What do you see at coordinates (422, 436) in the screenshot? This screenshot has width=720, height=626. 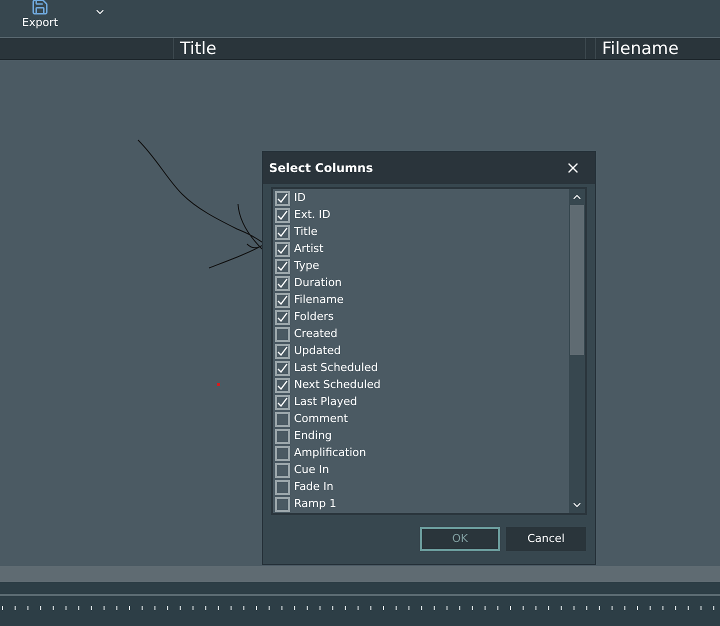 I see `column-option: Ending` at bounding box center [422, 436].